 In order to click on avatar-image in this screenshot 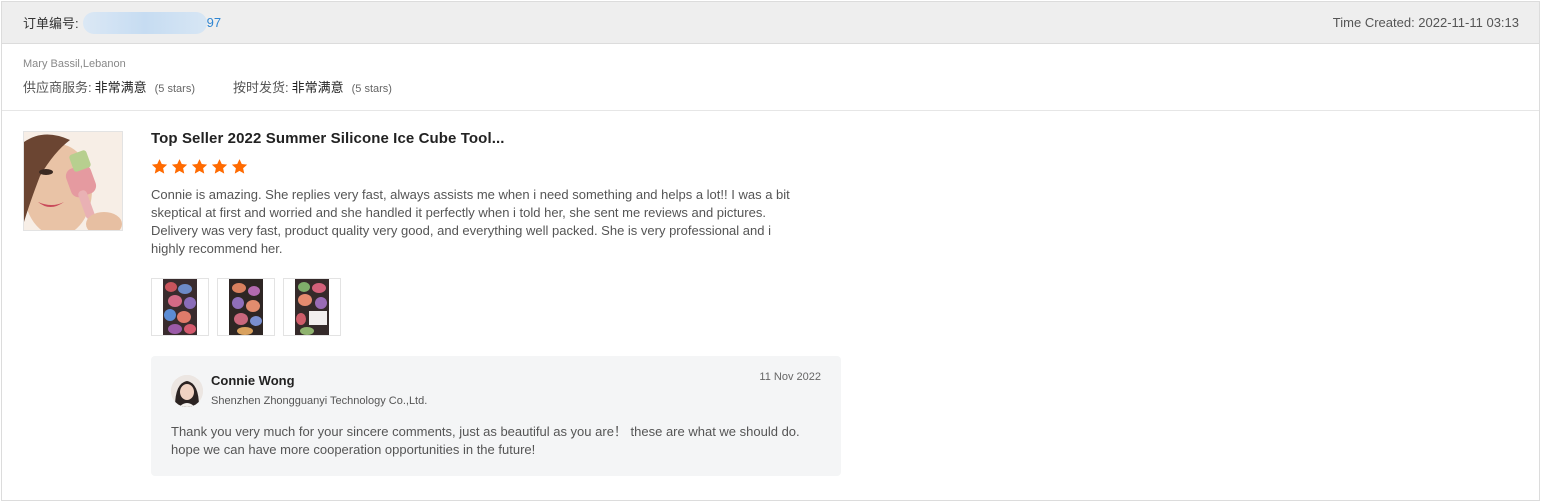, I will do `click(187, 391)`.